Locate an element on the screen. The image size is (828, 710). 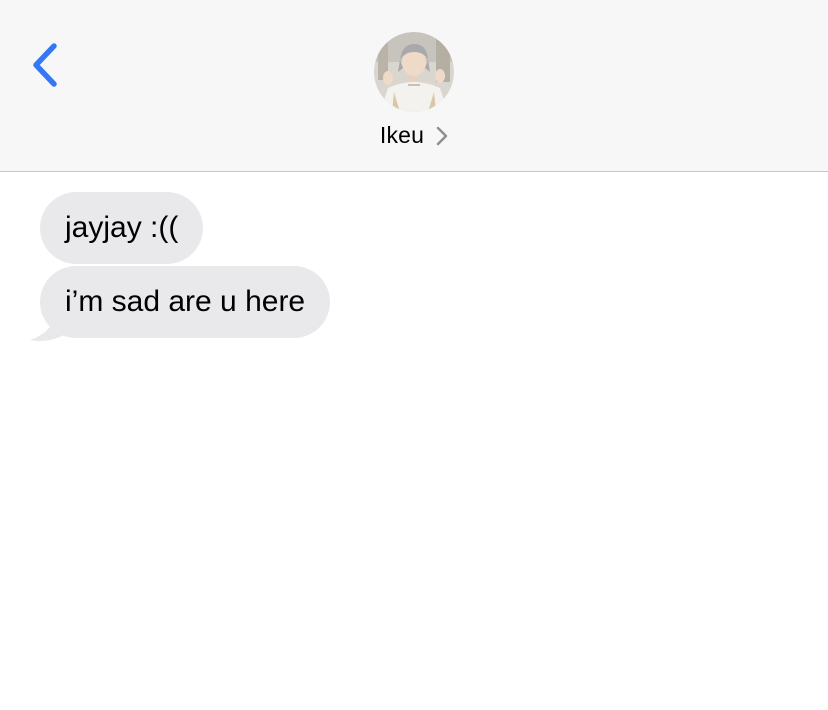
contact-name: Ikeu is located at coordinates (402, 135).